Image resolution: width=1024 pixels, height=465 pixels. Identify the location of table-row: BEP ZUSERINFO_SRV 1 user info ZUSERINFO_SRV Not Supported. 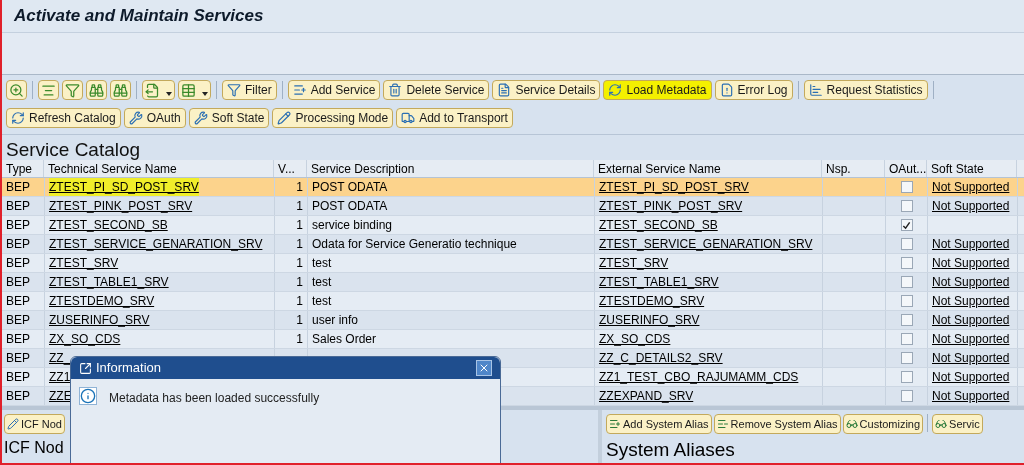
(513, 320).